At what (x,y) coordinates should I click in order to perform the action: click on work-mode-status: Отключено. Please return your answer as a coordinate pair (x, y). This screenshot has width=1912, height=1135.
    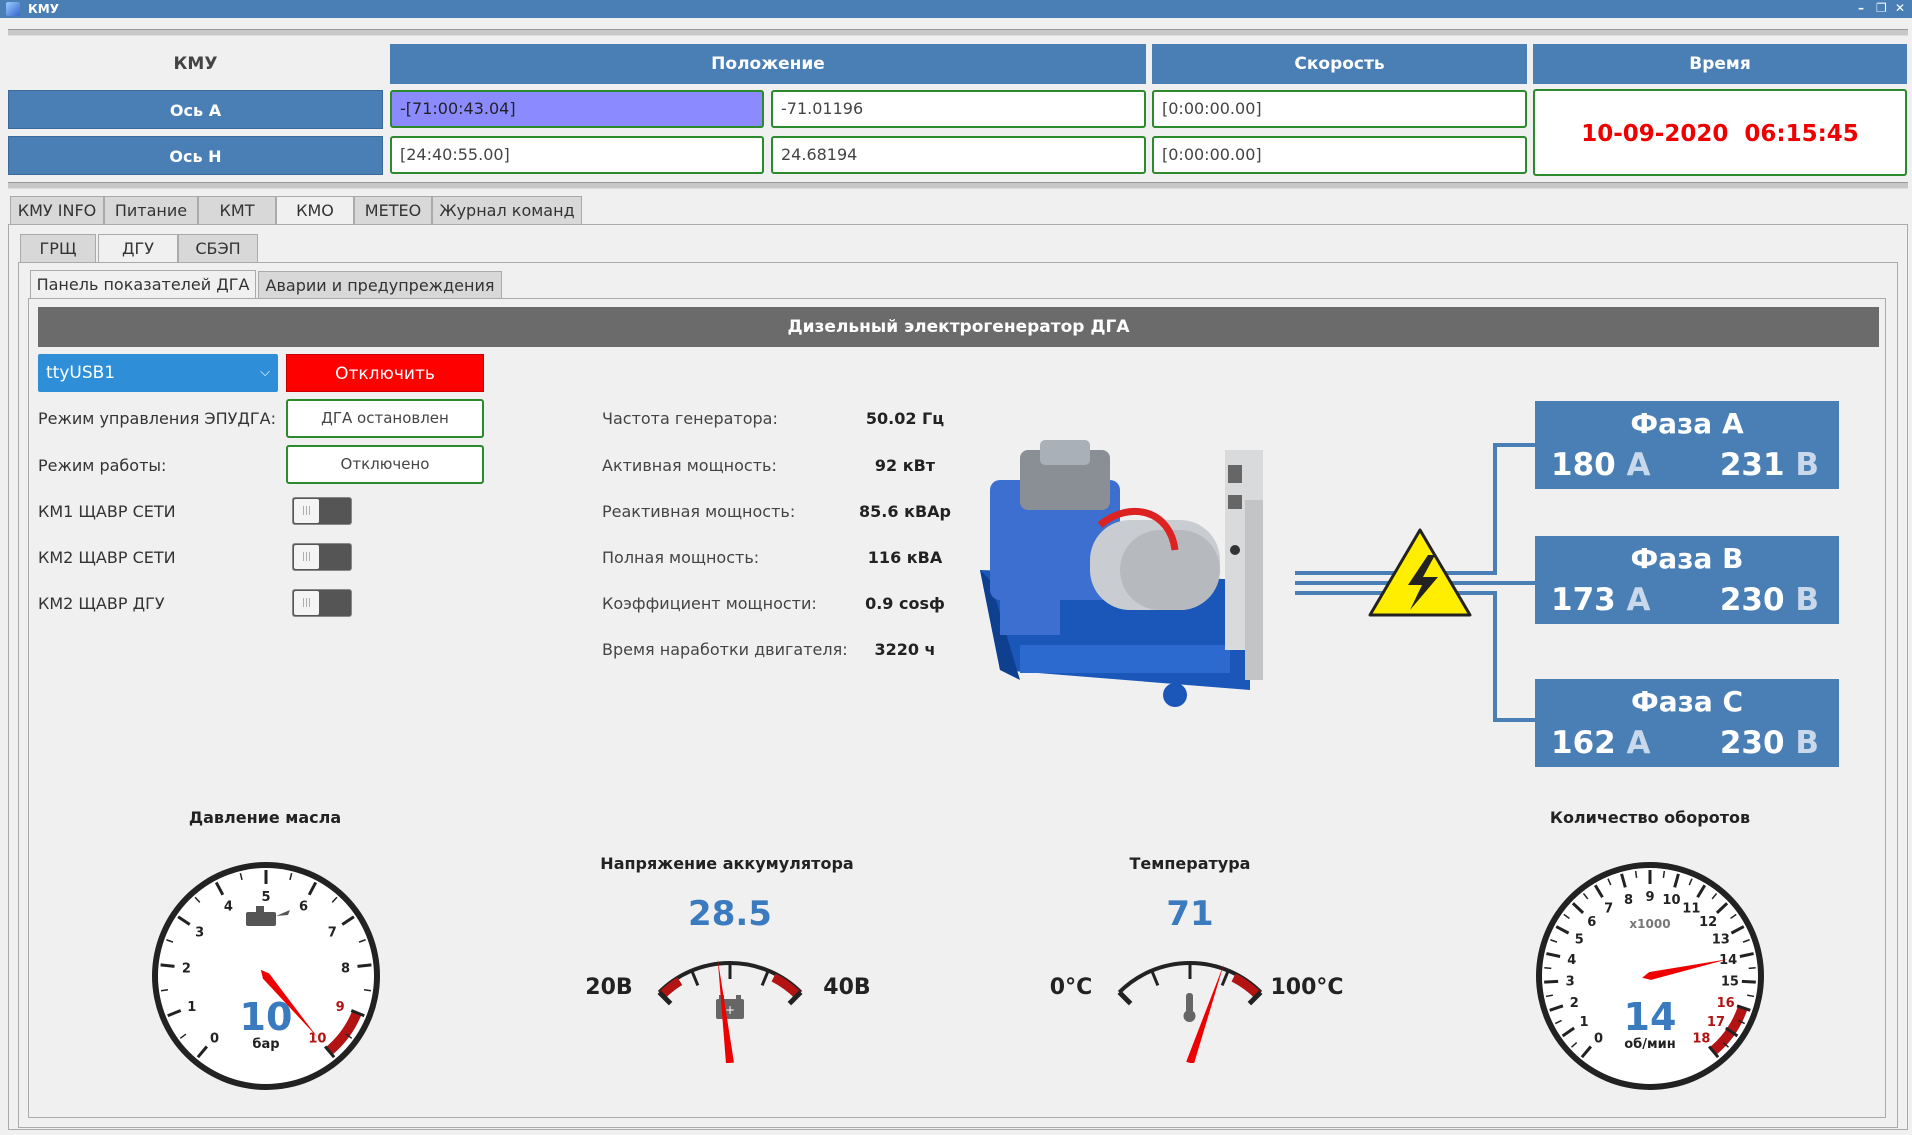
    Looking at the image, I should click on (385, 464).